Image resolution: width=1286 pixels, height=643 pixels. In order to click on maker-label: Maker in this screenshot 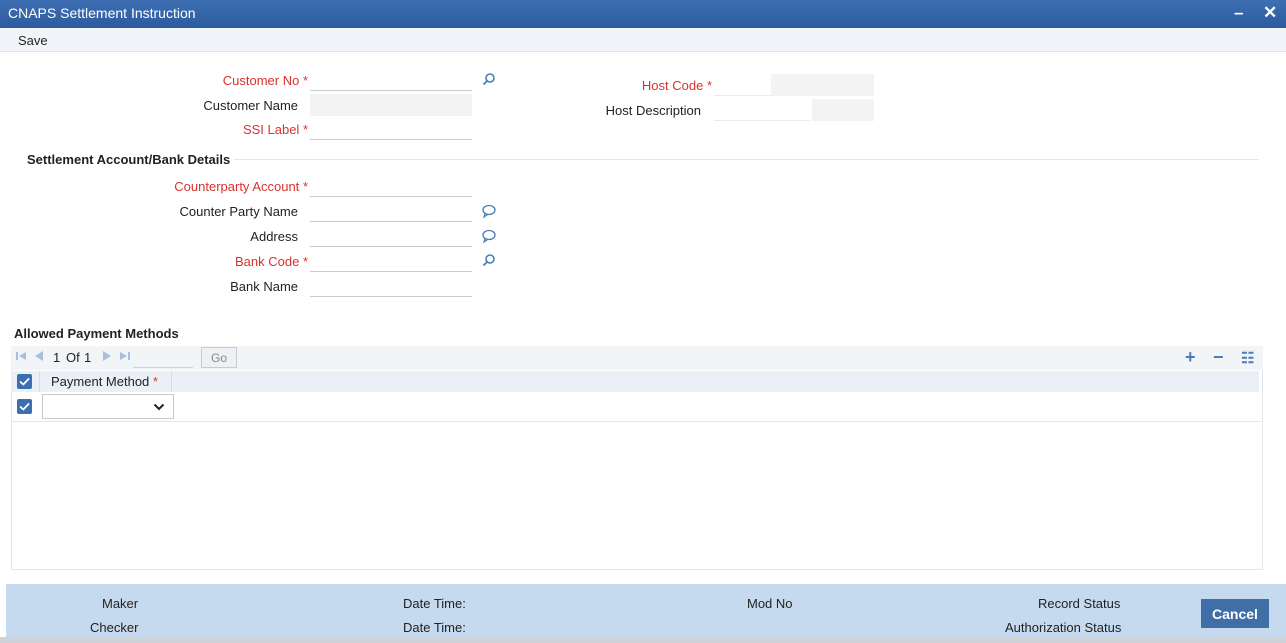, I will do `click(120, 603)`.